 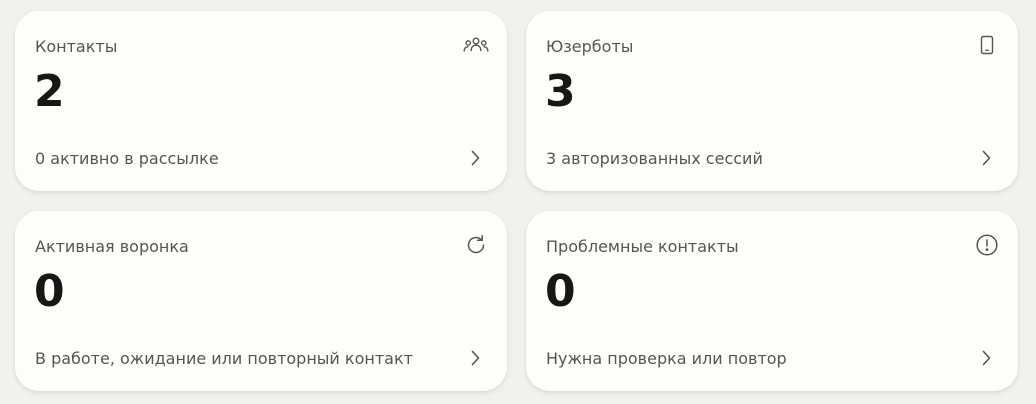 What do you see at coordinates (127, 158) in the screenshot?
I see `card-subtitle: 0 активно в рассылке` at bounding box center [127, 158].